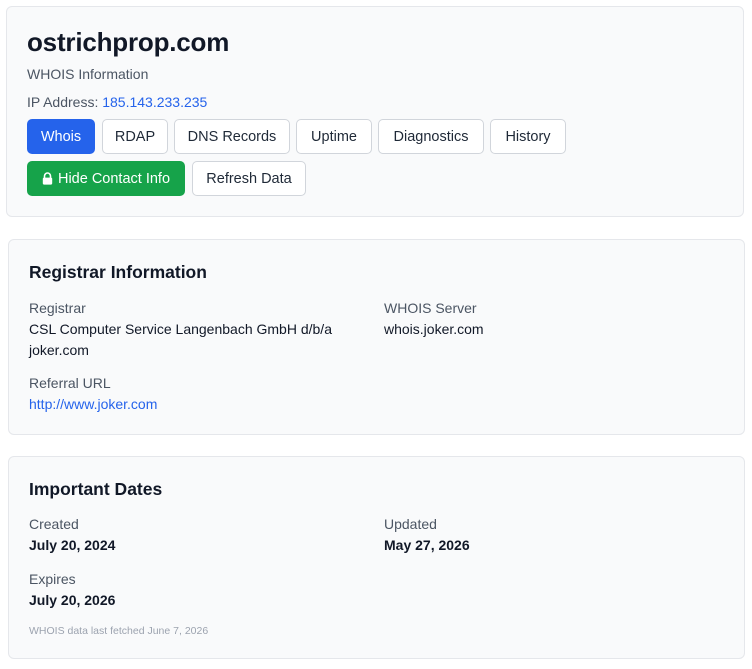  Describe the element at coordinates (72, 545) in the screenshot. I see `created-value: July 20, 2024` at that location.